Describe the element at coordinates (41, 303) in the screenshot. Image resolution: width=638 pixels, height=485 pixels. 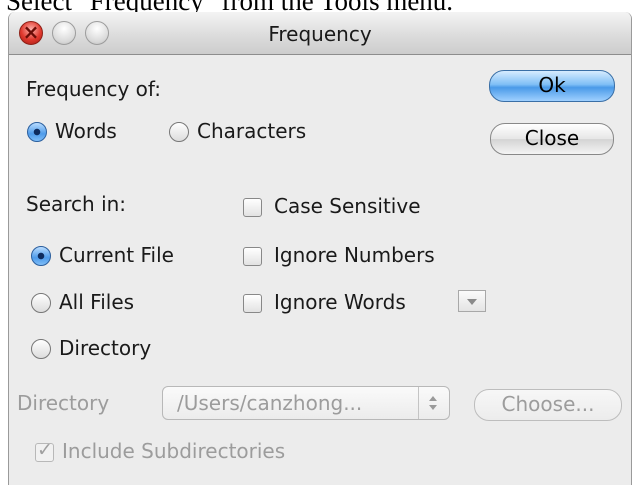
I see `all-files-radio` at that location.